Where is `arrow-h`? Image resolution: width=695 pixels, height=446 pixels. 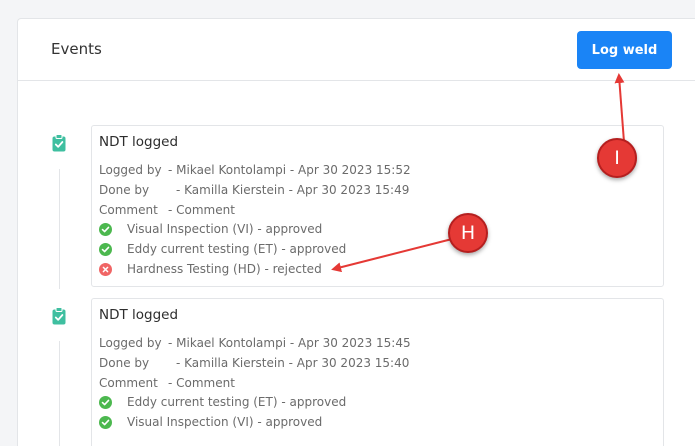 arrow-h is located at coordinates (394, 255).